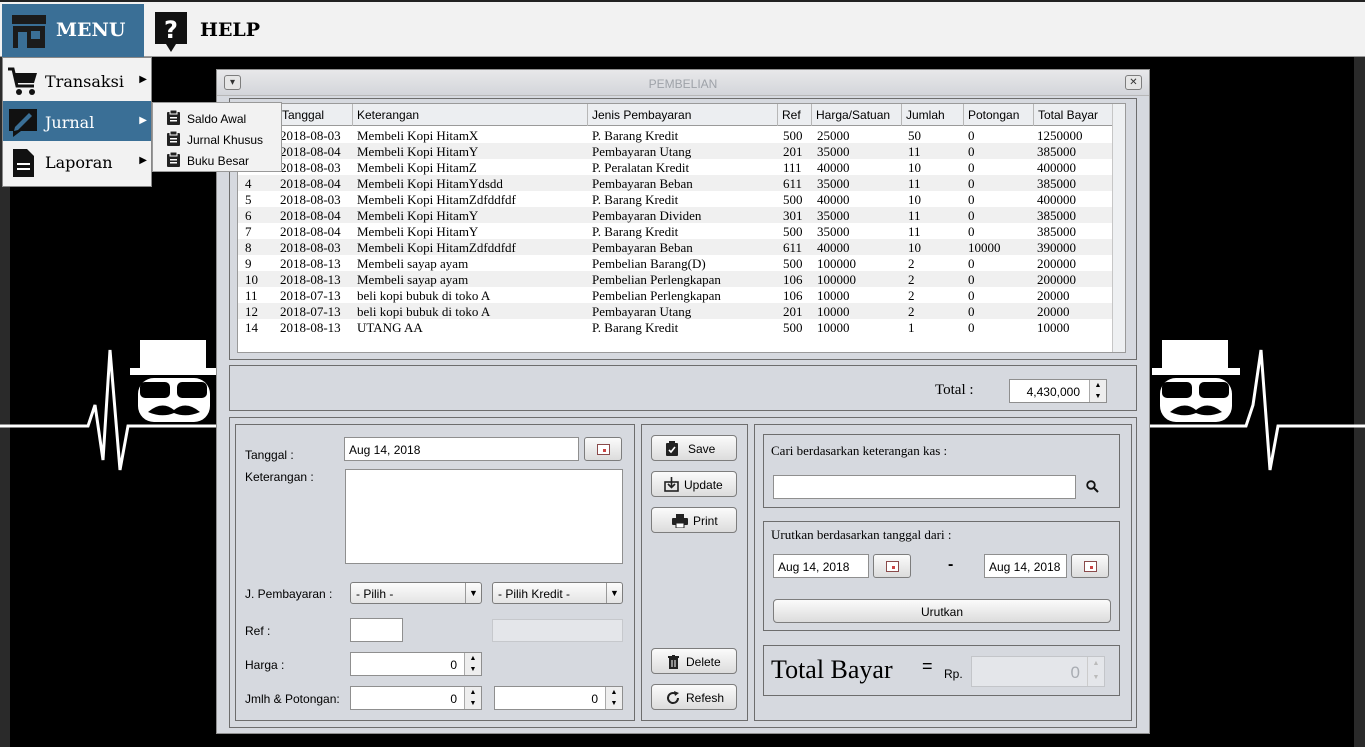 This screenshot has height=747, width=1365. What do you see at coordinates (248, 183) in the screenshot?
I see `table-cell: 4` at bounding box center [248, 183].